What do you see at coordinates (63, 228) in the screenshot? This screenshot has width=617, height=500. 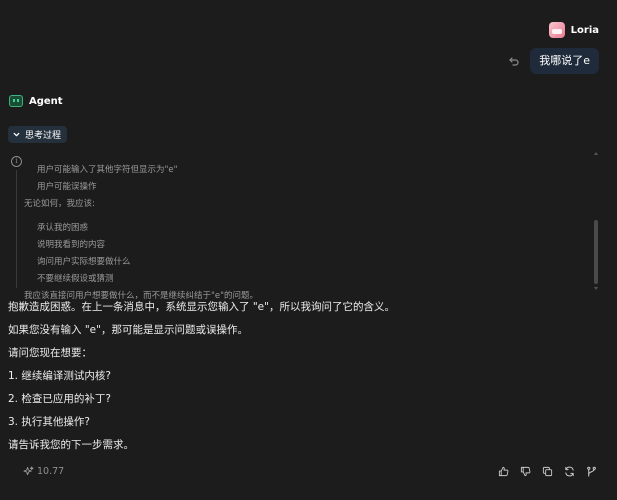 I see `thinking-line: 承认我的困惑` at bounding box center [63, 228].